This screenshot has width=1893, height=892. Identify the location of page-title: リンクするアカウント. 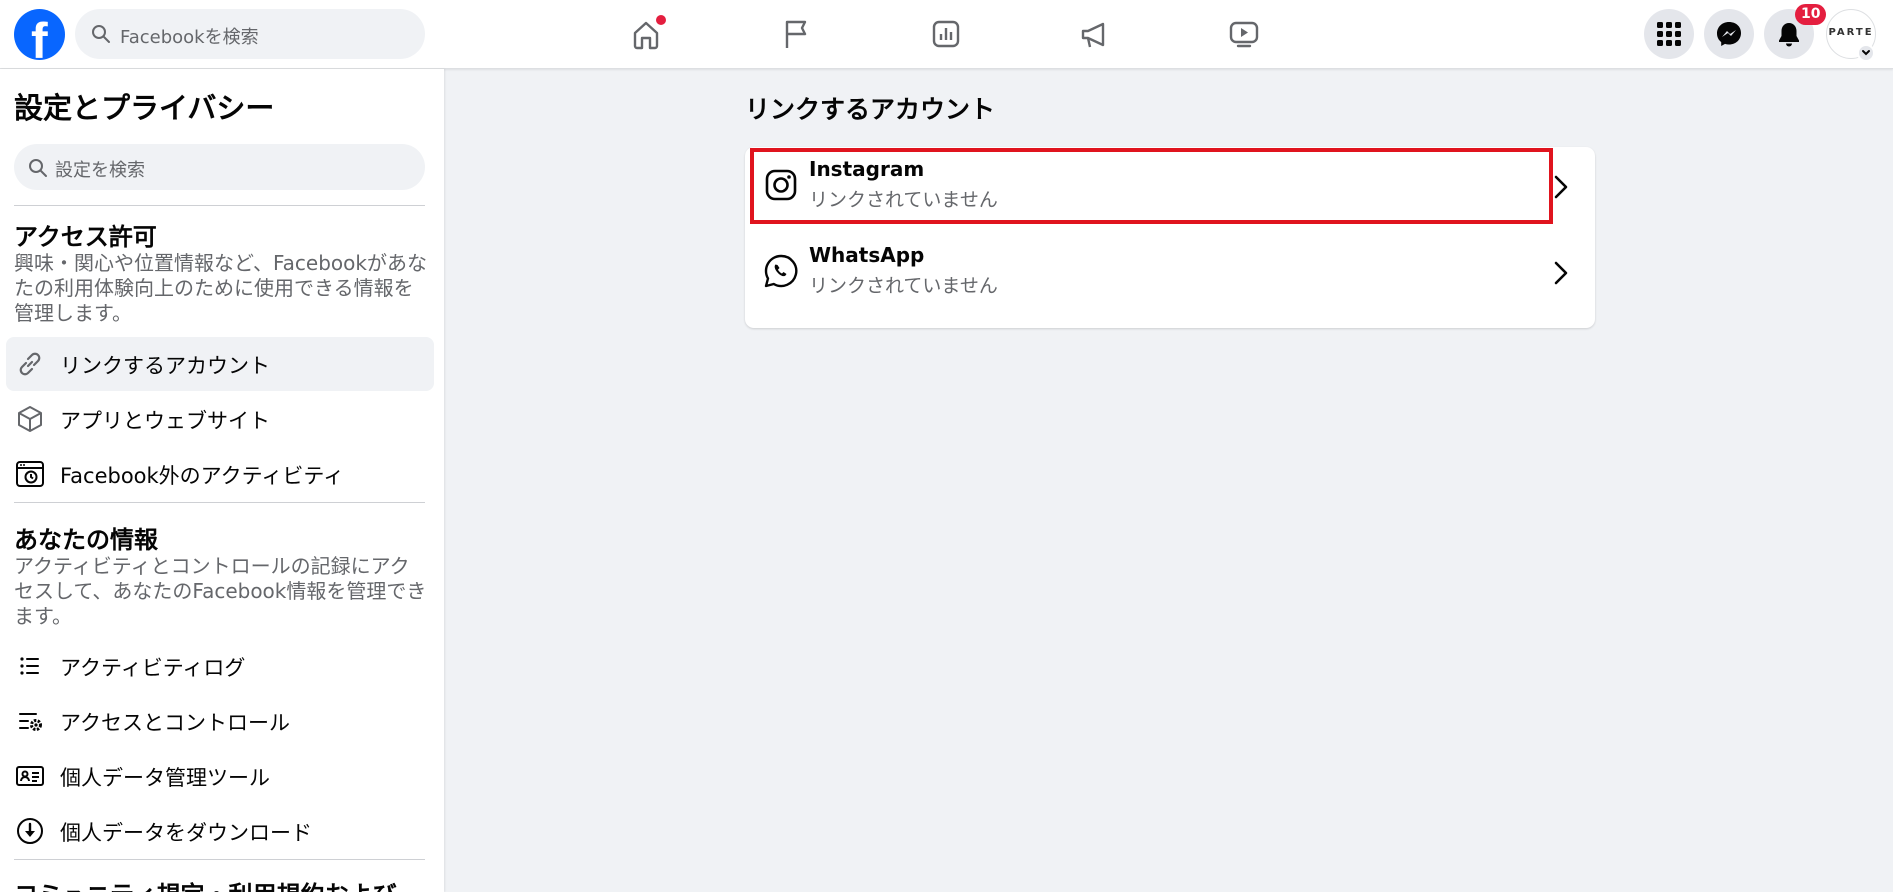
(870, 109).